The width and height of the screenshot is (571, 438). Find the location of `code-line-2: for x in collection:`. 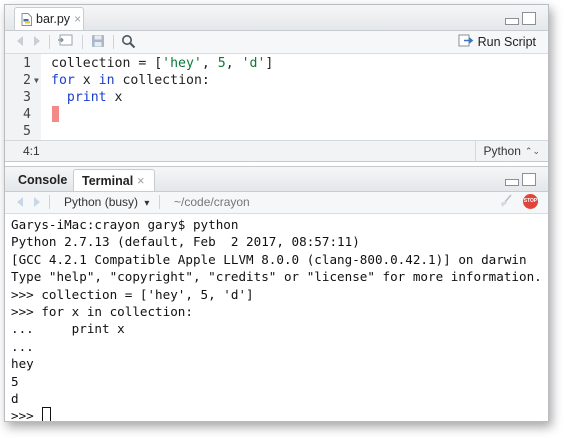

code-line-2: for x in collection: is located at coordinates (130, 80).